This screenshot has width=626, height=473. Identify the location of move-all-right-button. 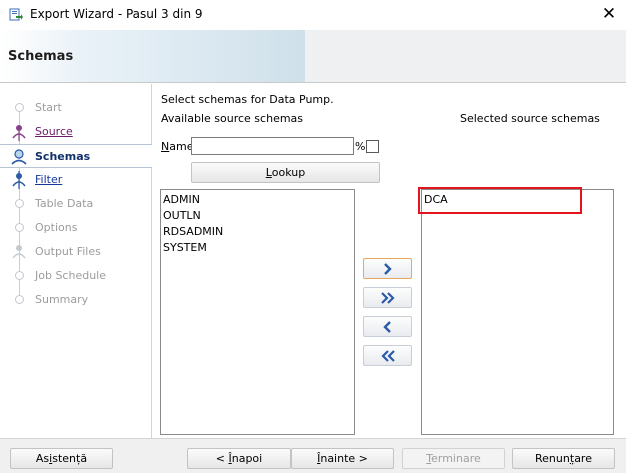
(387, 297).